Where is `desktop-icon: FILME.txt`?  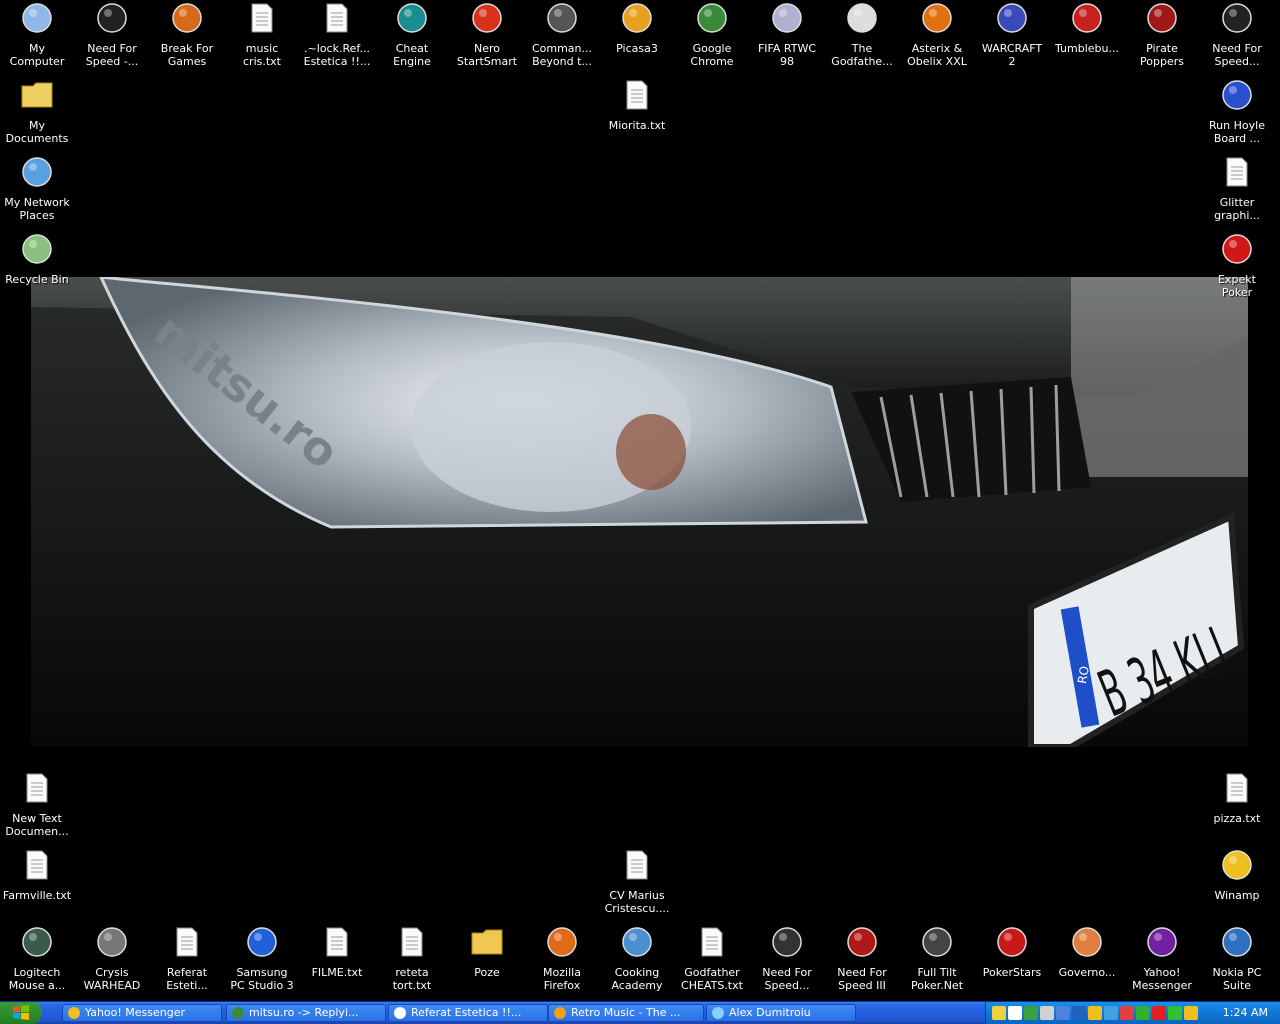
desktop-icon: FILME.txt is located at coordinates (337, 961).